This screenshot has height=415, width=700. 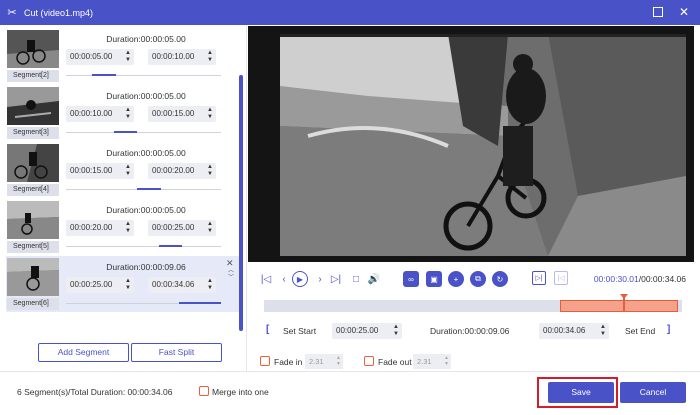 What do you see at coordinates (658, 12) in the screenshot?
I see `maximize-button` at bounding box center [658, 12].